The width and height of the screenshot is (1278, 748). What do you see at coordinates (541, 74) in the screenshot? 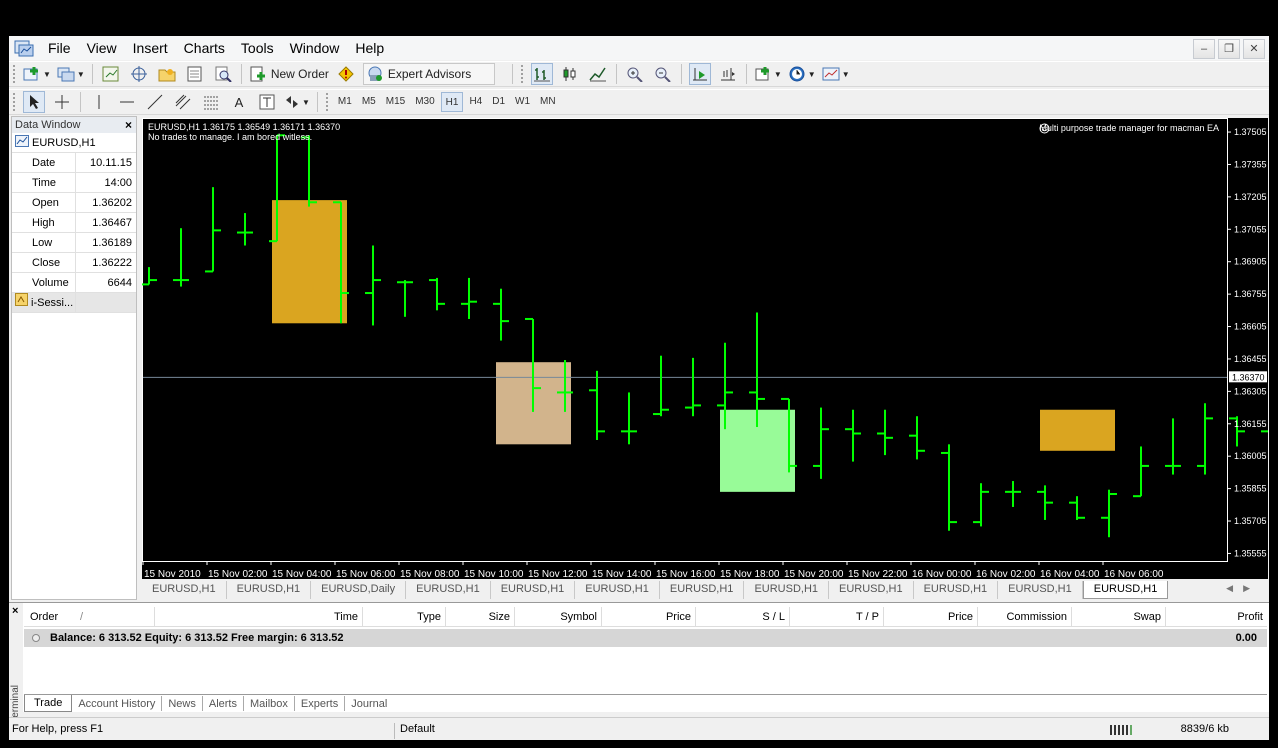
I see `bar-chart-button` at bounding box center [541, 74].